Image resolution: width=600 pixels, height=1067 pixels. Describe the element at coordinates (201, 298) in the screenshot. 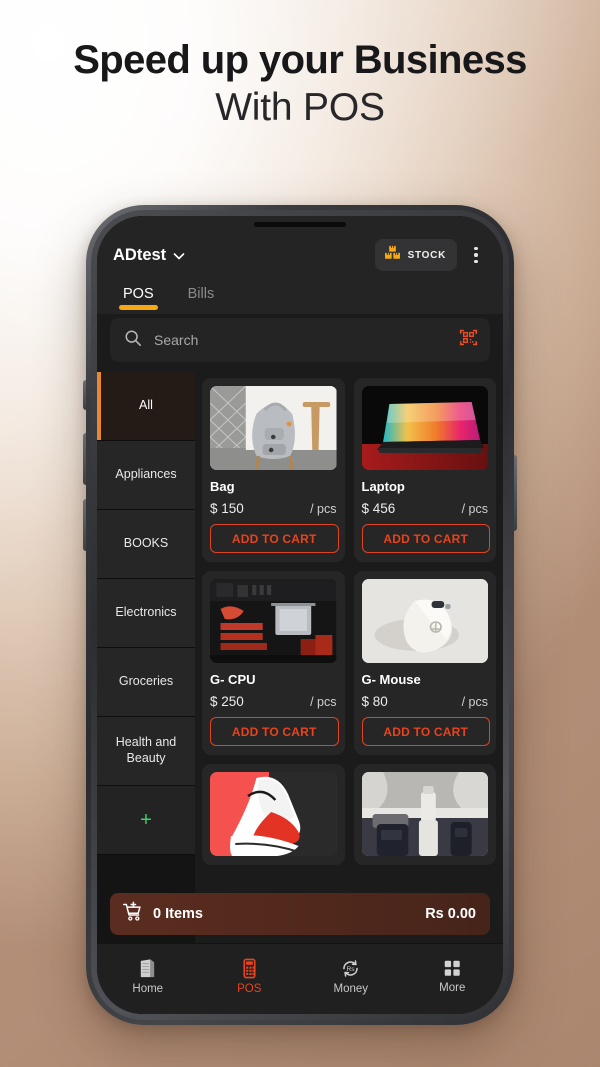

I see `tab-bills: Bills` at that location.